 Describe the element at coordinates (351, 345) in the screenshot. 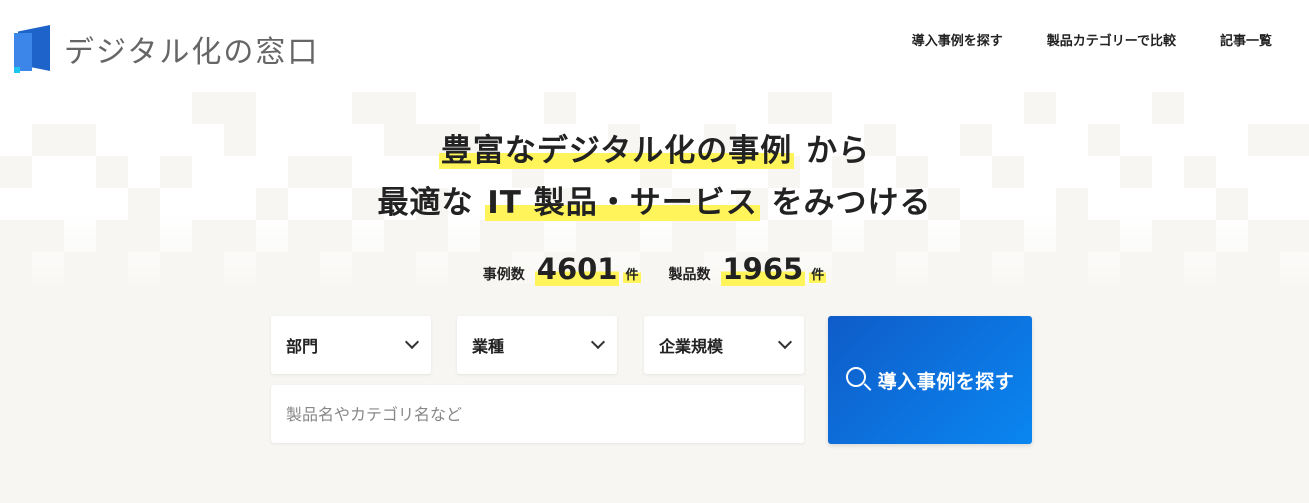

I see `department-select: 部門` at that location.